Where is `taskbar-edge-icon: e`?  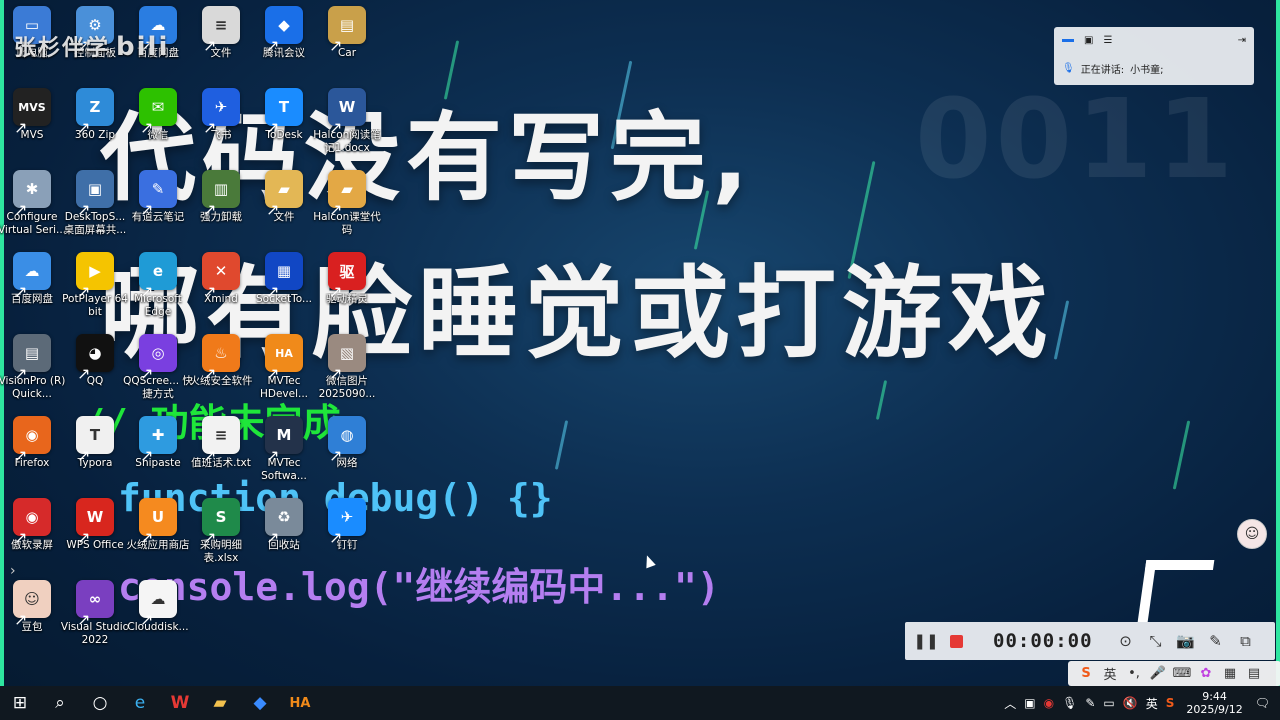 taskbar-edge-icon: e is located at coordinates (140, 703).